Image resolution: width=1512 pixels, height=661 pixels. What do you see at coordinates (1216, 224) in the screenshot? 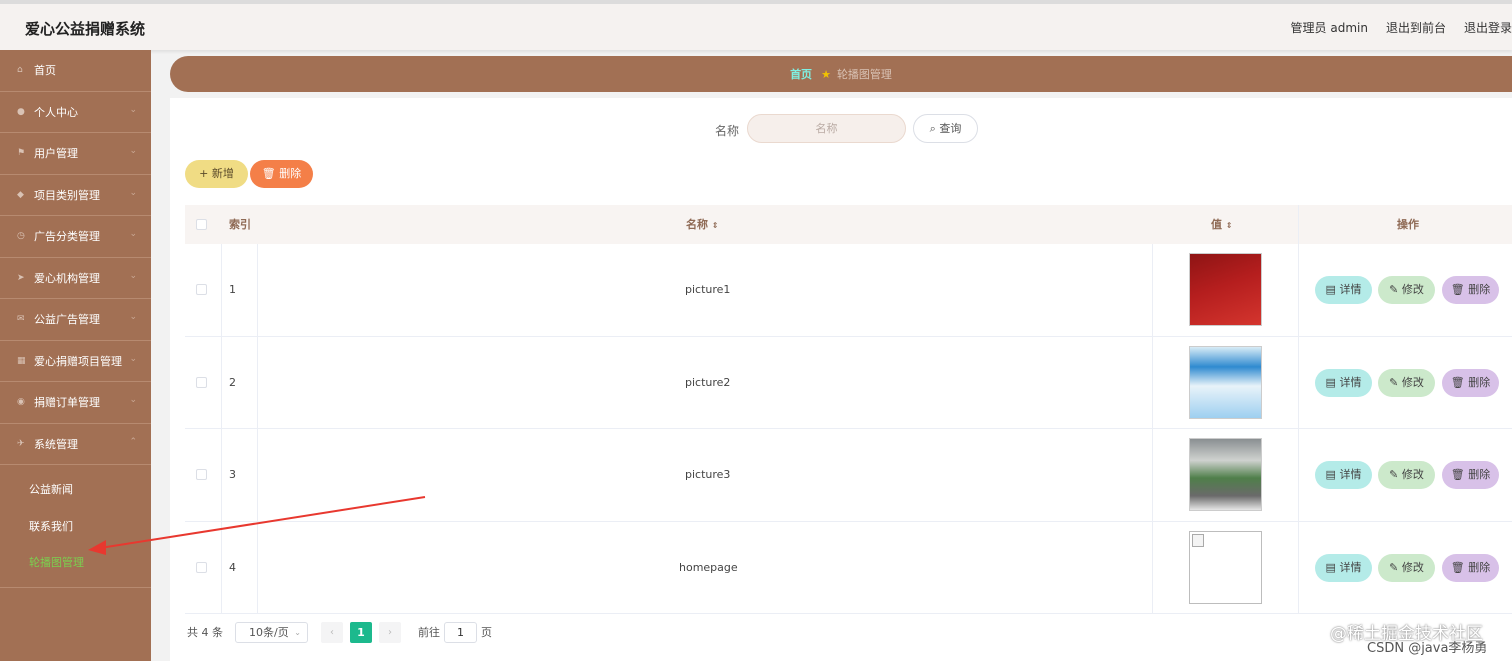
I see `col-value-label: 值` at bounding box center [1216, 224].